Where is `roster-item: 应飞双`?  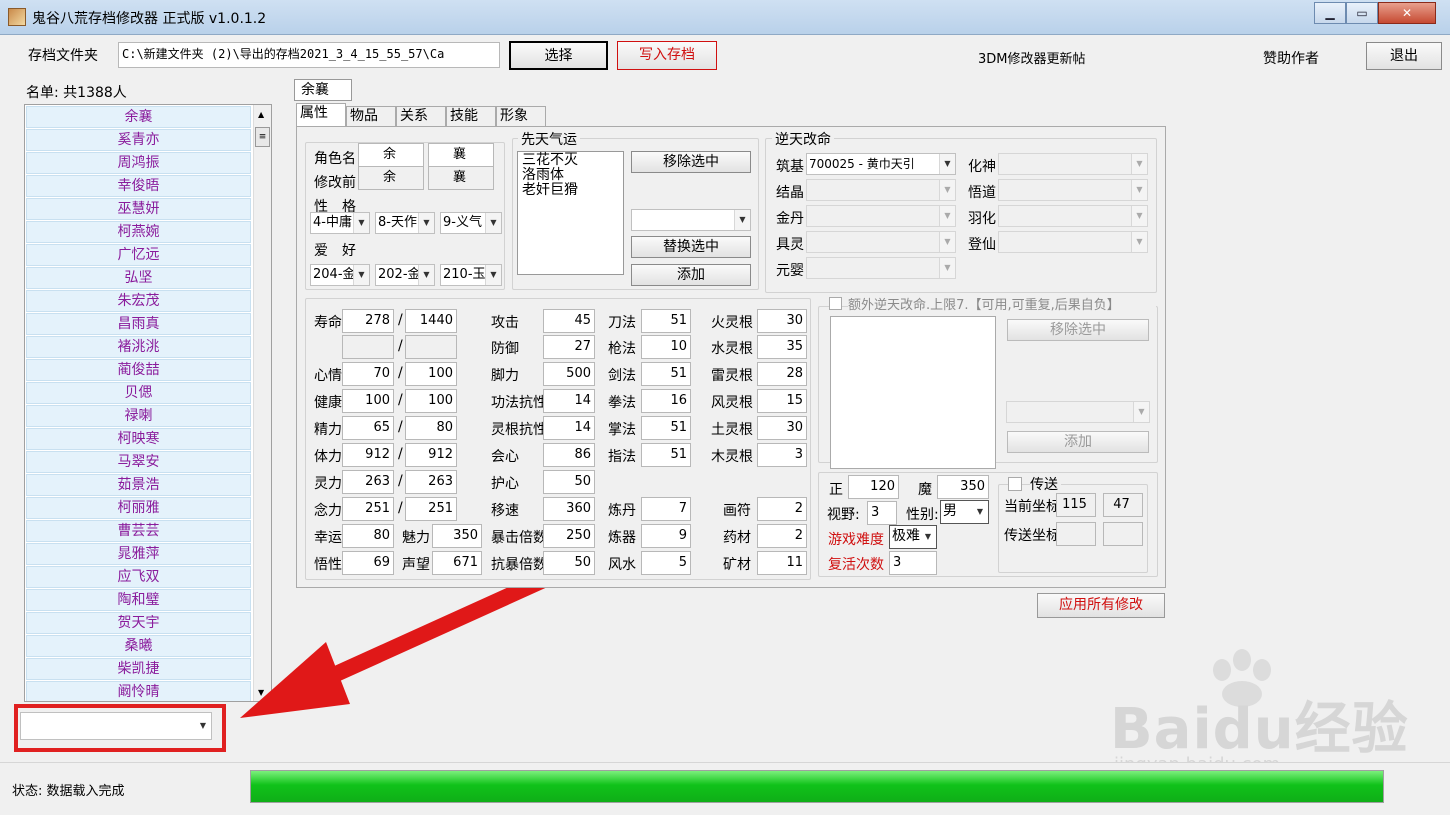
roster-item: 应飞双 is located at coordinates (138, 577).